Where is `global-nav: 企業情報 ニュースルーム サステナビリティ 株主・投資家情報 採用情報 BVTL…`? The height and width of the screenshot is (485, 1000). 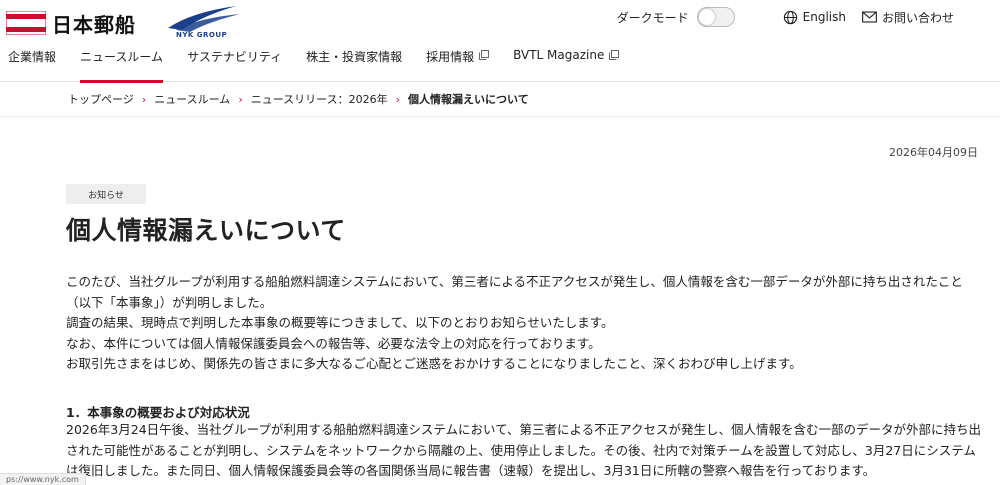 global-nav: 企業情報 ニュースルーム サステナビリティ 株主・投資家情報 採用情報 BVTL… is located at coordinates (325, 64).